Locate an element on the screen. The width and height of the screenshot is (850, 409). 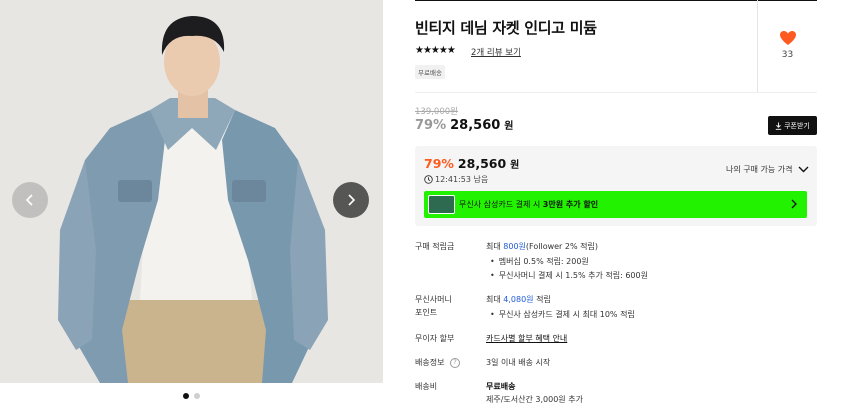
shipping-info-label: 배송정보 is located at coordinates (430, 362).